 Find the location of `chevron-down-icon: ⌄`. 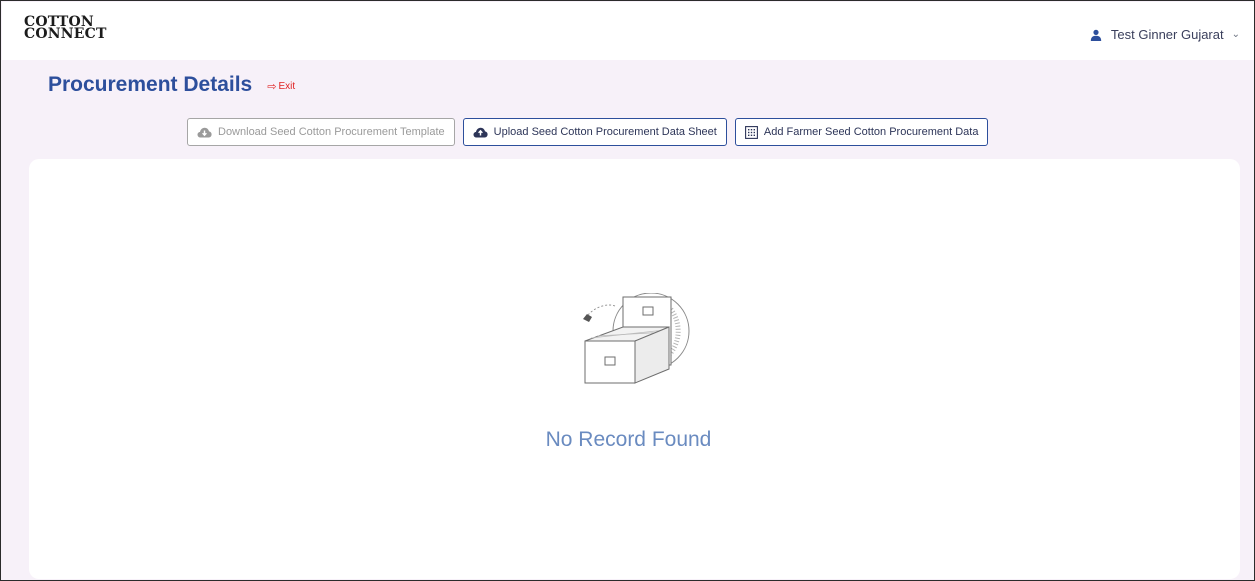

chevron-down-icon: ⌄ is located at coordinates (1235, 34).